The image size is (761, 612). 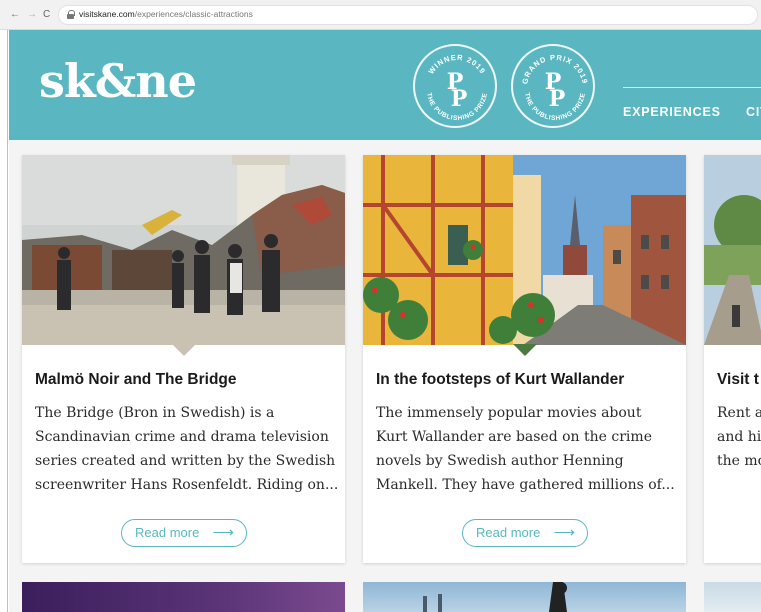 What do you see at coordinates (107, 14) in the screenshot?
I see `url-domain: visitskane.com` at bounding box center [107, 14].